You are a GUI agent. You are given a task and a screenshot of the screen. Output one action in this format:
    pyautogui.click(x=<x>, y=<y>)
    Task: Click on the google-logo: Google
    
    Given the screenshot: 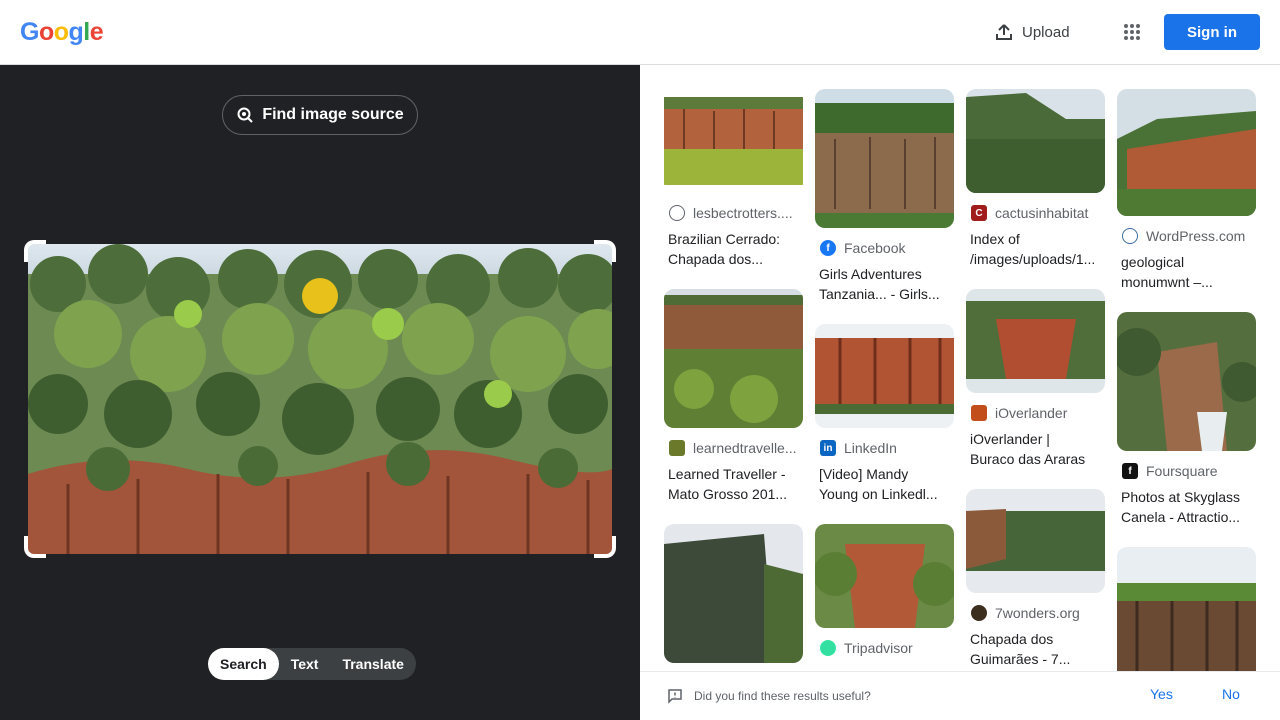 What is the action you would take?
    pyautogui.click(x=62, y=32)
    